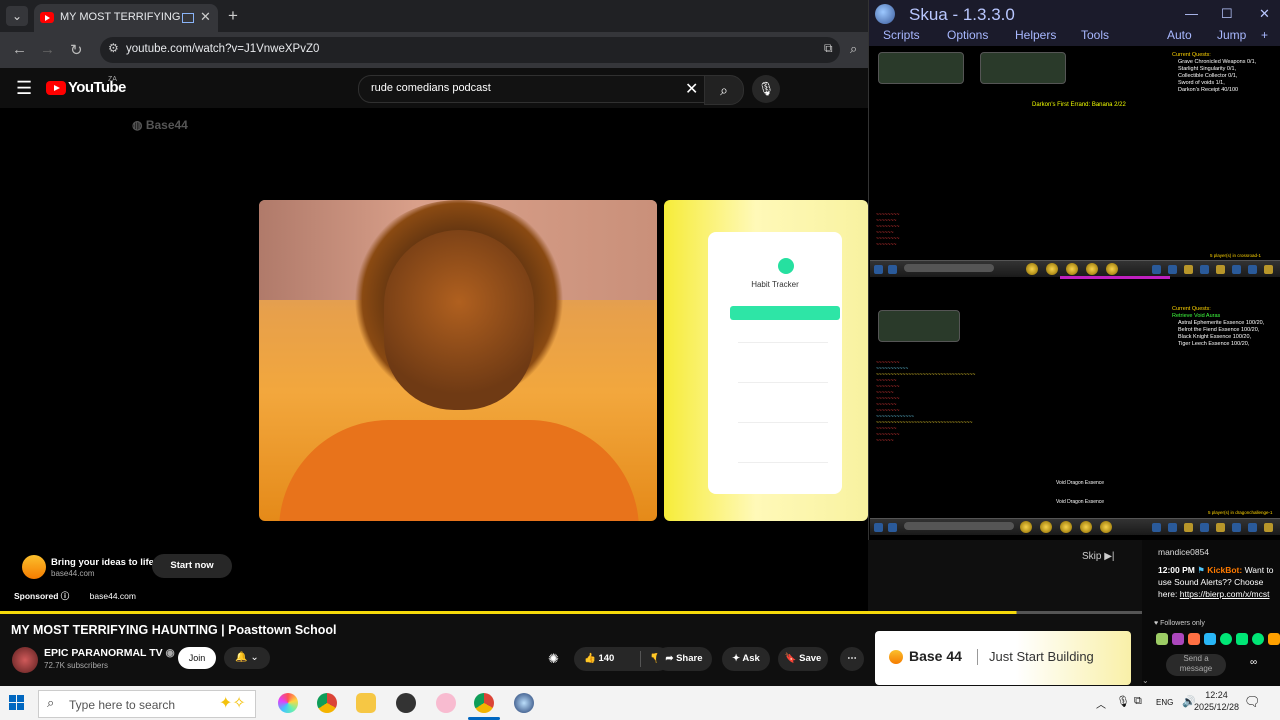 The height and width of the screenshot is (720, 1280). I want to click on forward-arrow-icon: →, so click(47, 49).